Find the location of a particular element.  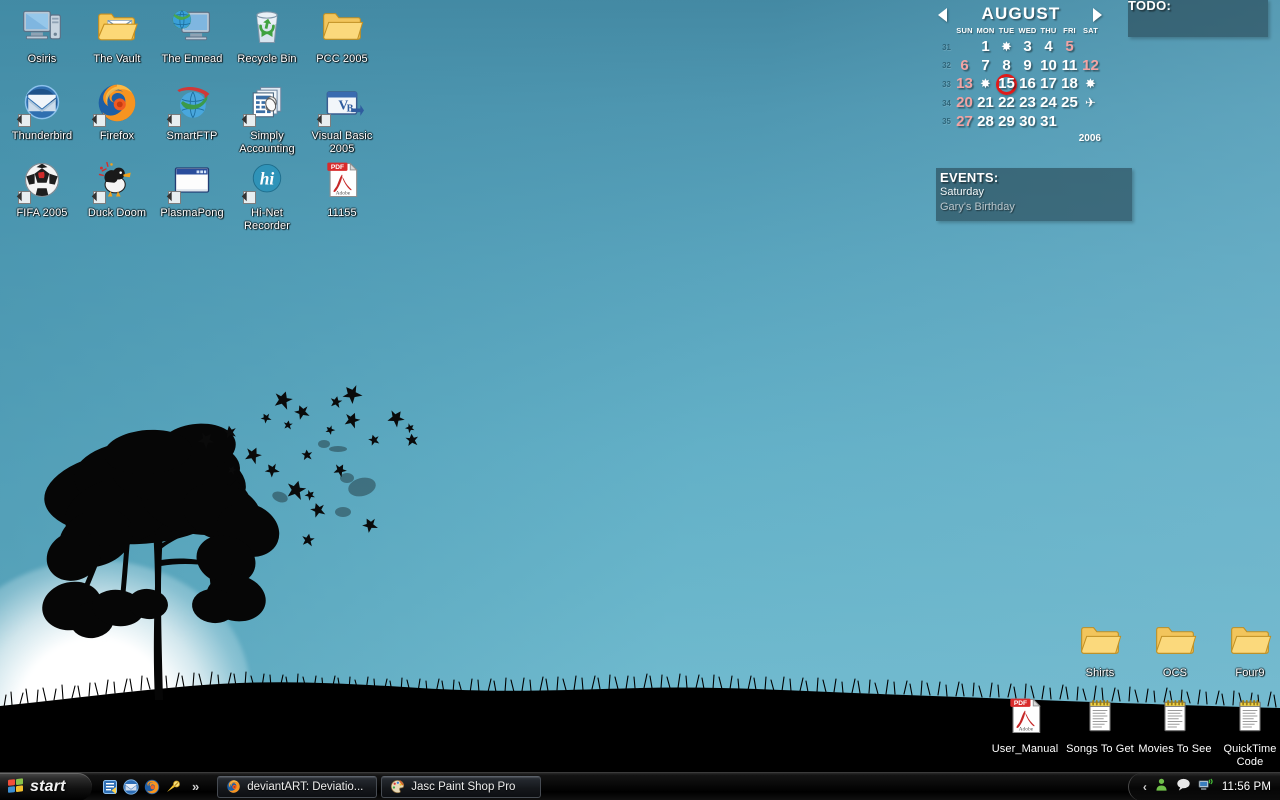

events-box: EVENTS: Saturday Gary's Birthday is located at coordinates (1034, 194).